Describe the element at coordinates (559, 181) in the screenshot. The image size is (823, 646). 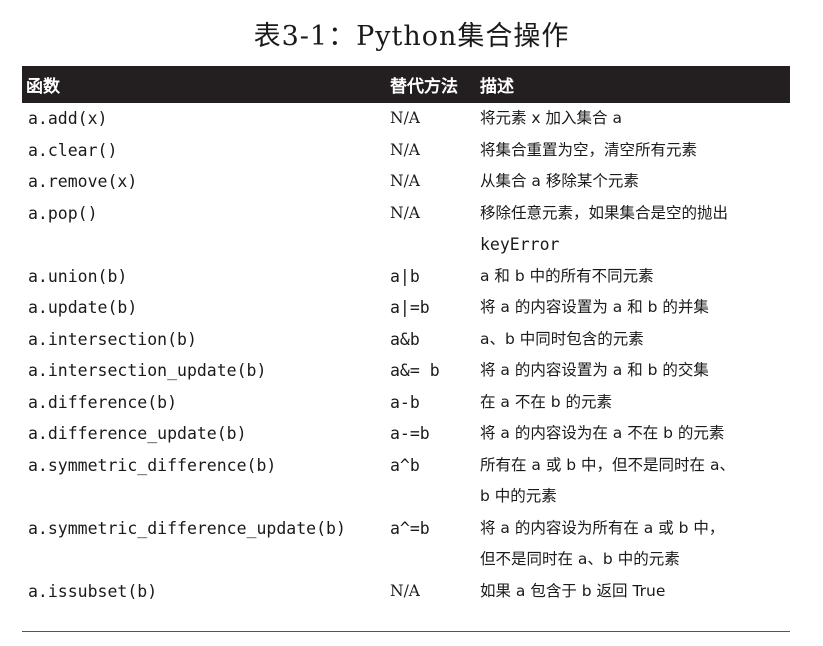
I see `description-line: 从集合 a 移除某个元素` at that location.